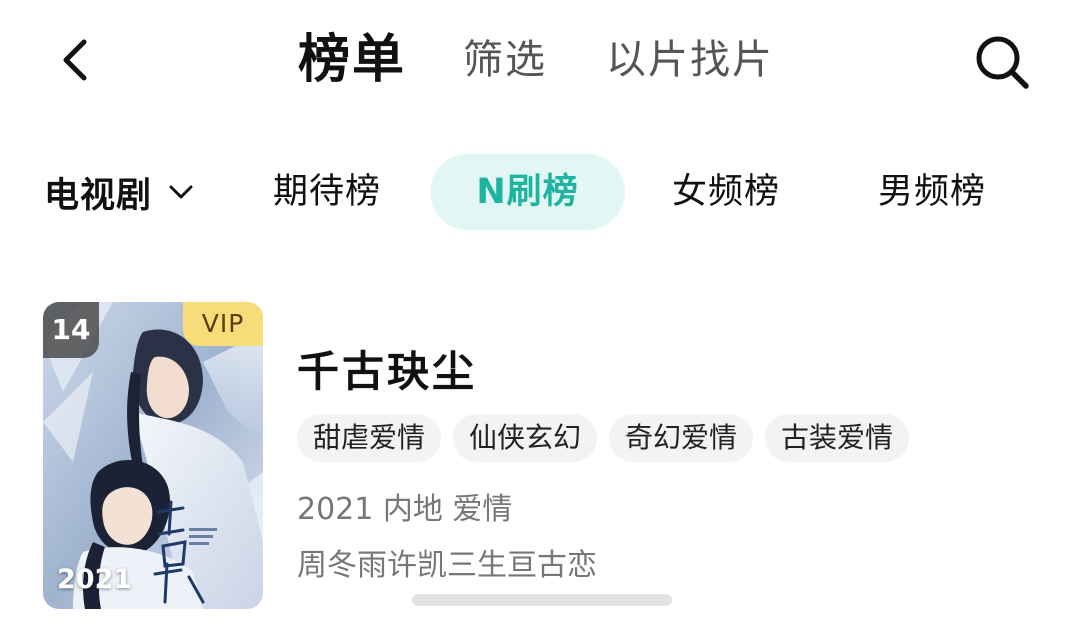 The image size is (1078, 627). Describe the element at coordinates (690, 60) in the screenshot. I see `tab-find-similar: 以片找片` at that location.